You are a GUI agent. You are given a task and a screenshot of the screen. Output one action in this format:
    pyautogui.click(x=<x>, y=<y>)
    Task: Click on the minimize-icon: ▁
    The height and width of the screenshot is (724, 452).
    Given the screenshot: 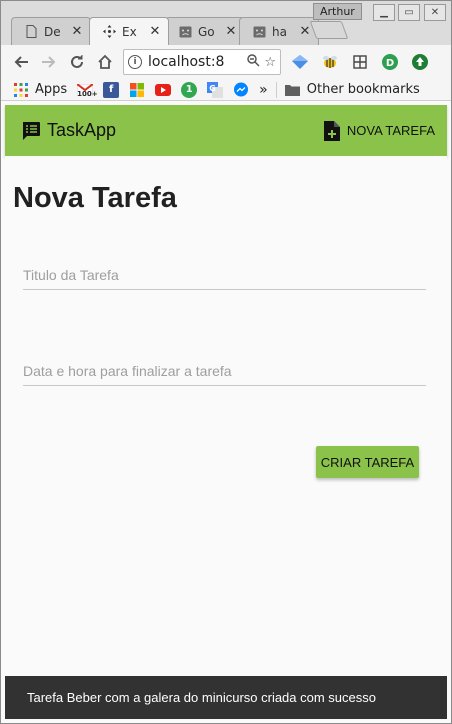 What is the action you would take?
    pyautogui.click(x=384, y=12)
    